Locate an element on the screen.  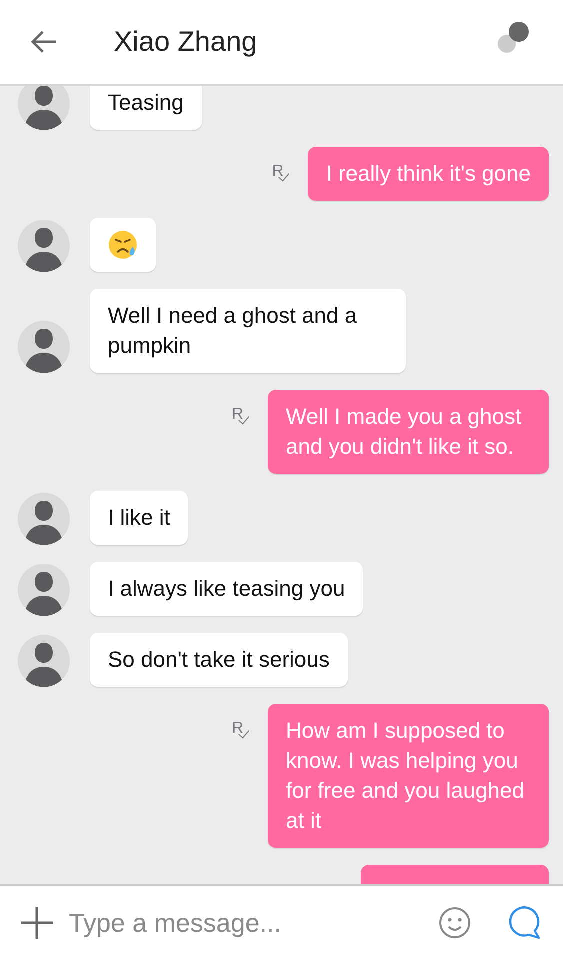
contact-name: Xiao Zhang is located at coordinates (186, 42).